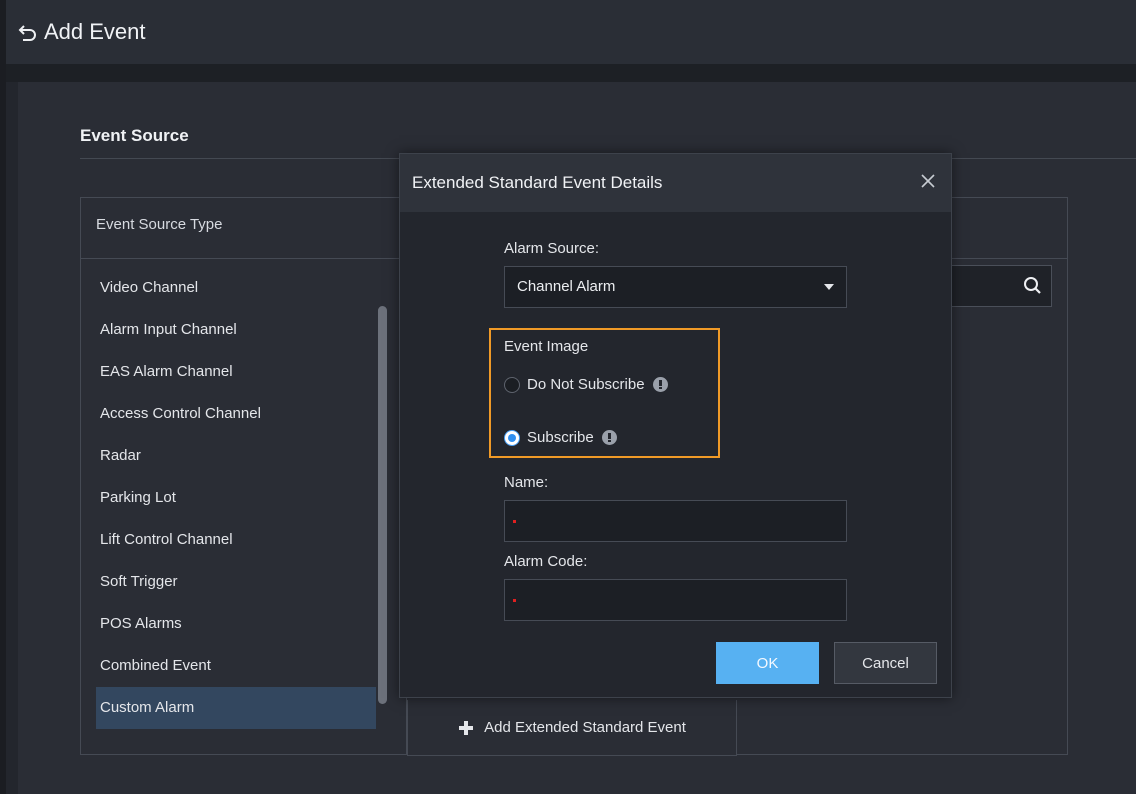  I want to click on page-title: Add Event, so click(95, 31).